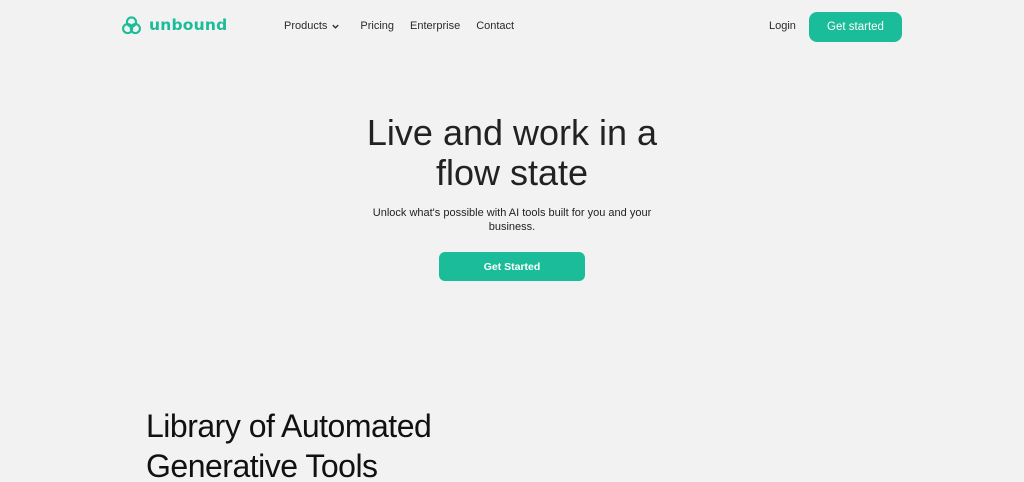  I want to click on nav-item-pricing: Pricing, so click(377, 26).